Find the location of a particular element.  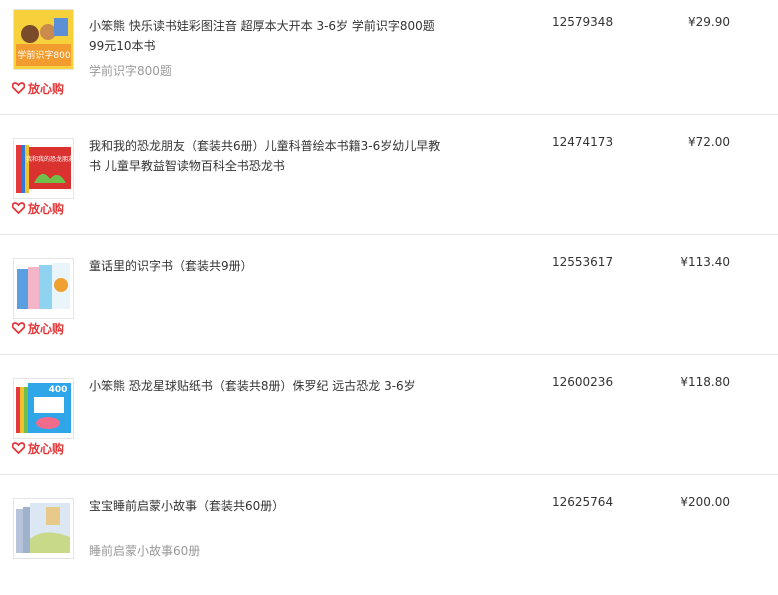

product-title: 宝宝睡前启蒙小故事（套装共60册） is located at coordinates (269, 506).